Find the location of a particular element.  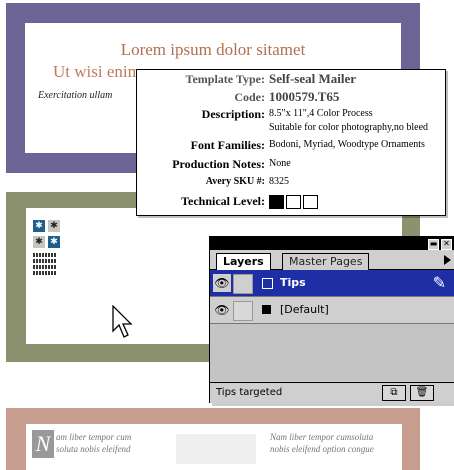

palette-menu-arrow-icon is located at coordinates (447, 260).